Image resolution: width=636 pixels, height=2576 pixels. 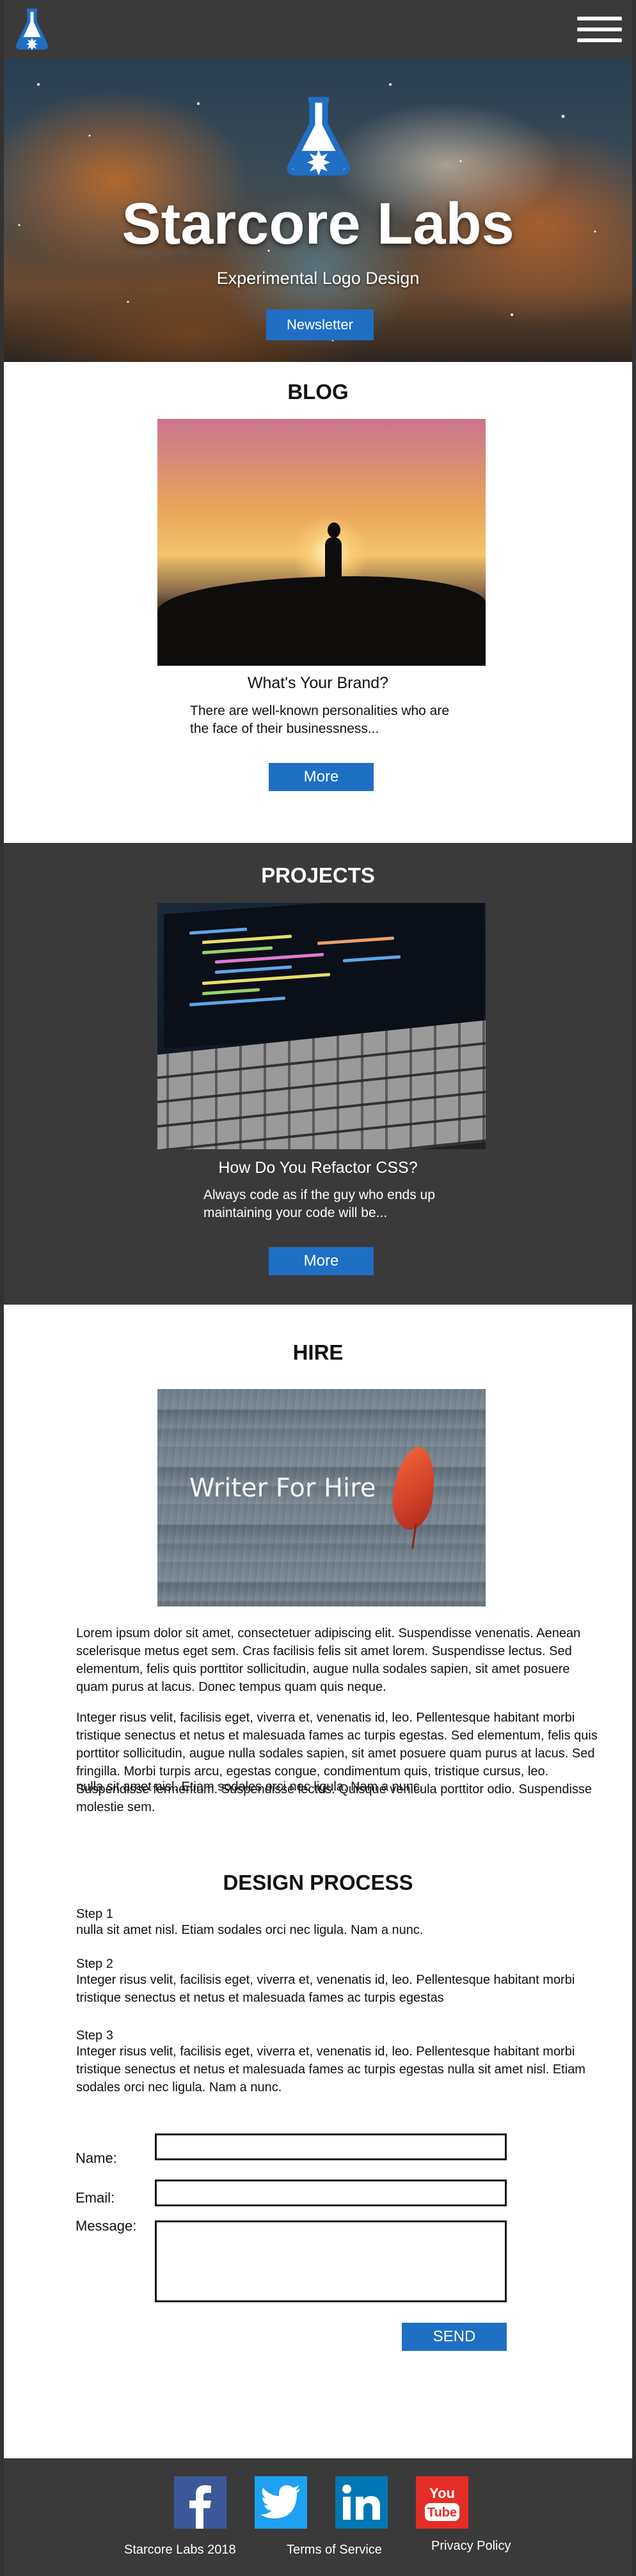 What do you see at coordinates (318, 1168) in the screenshot?
I see `projects-post-title: How Do You Refactor CSS?` at bounding box center [318, 1168].